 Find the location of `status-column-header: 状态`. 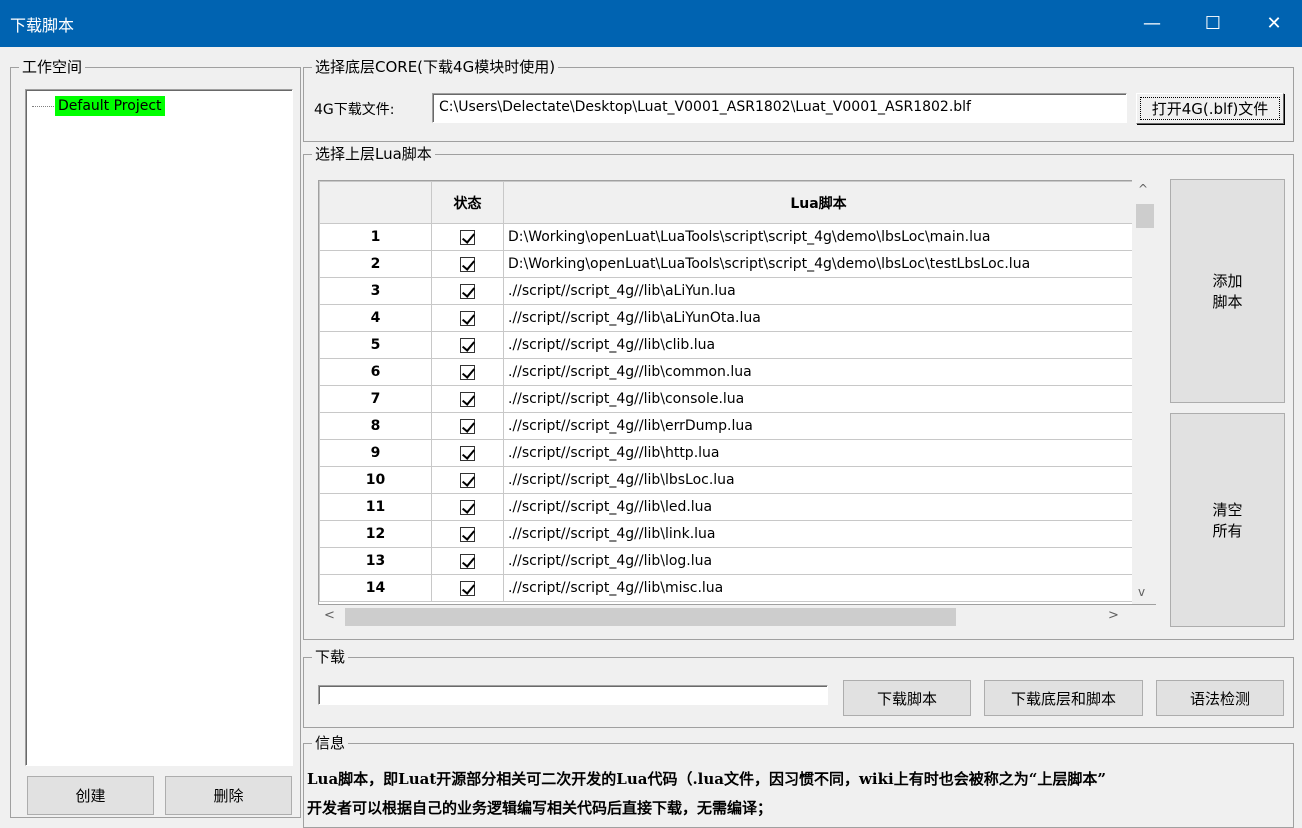

status-column-header: 状态 is located at coordinates (467, 202).